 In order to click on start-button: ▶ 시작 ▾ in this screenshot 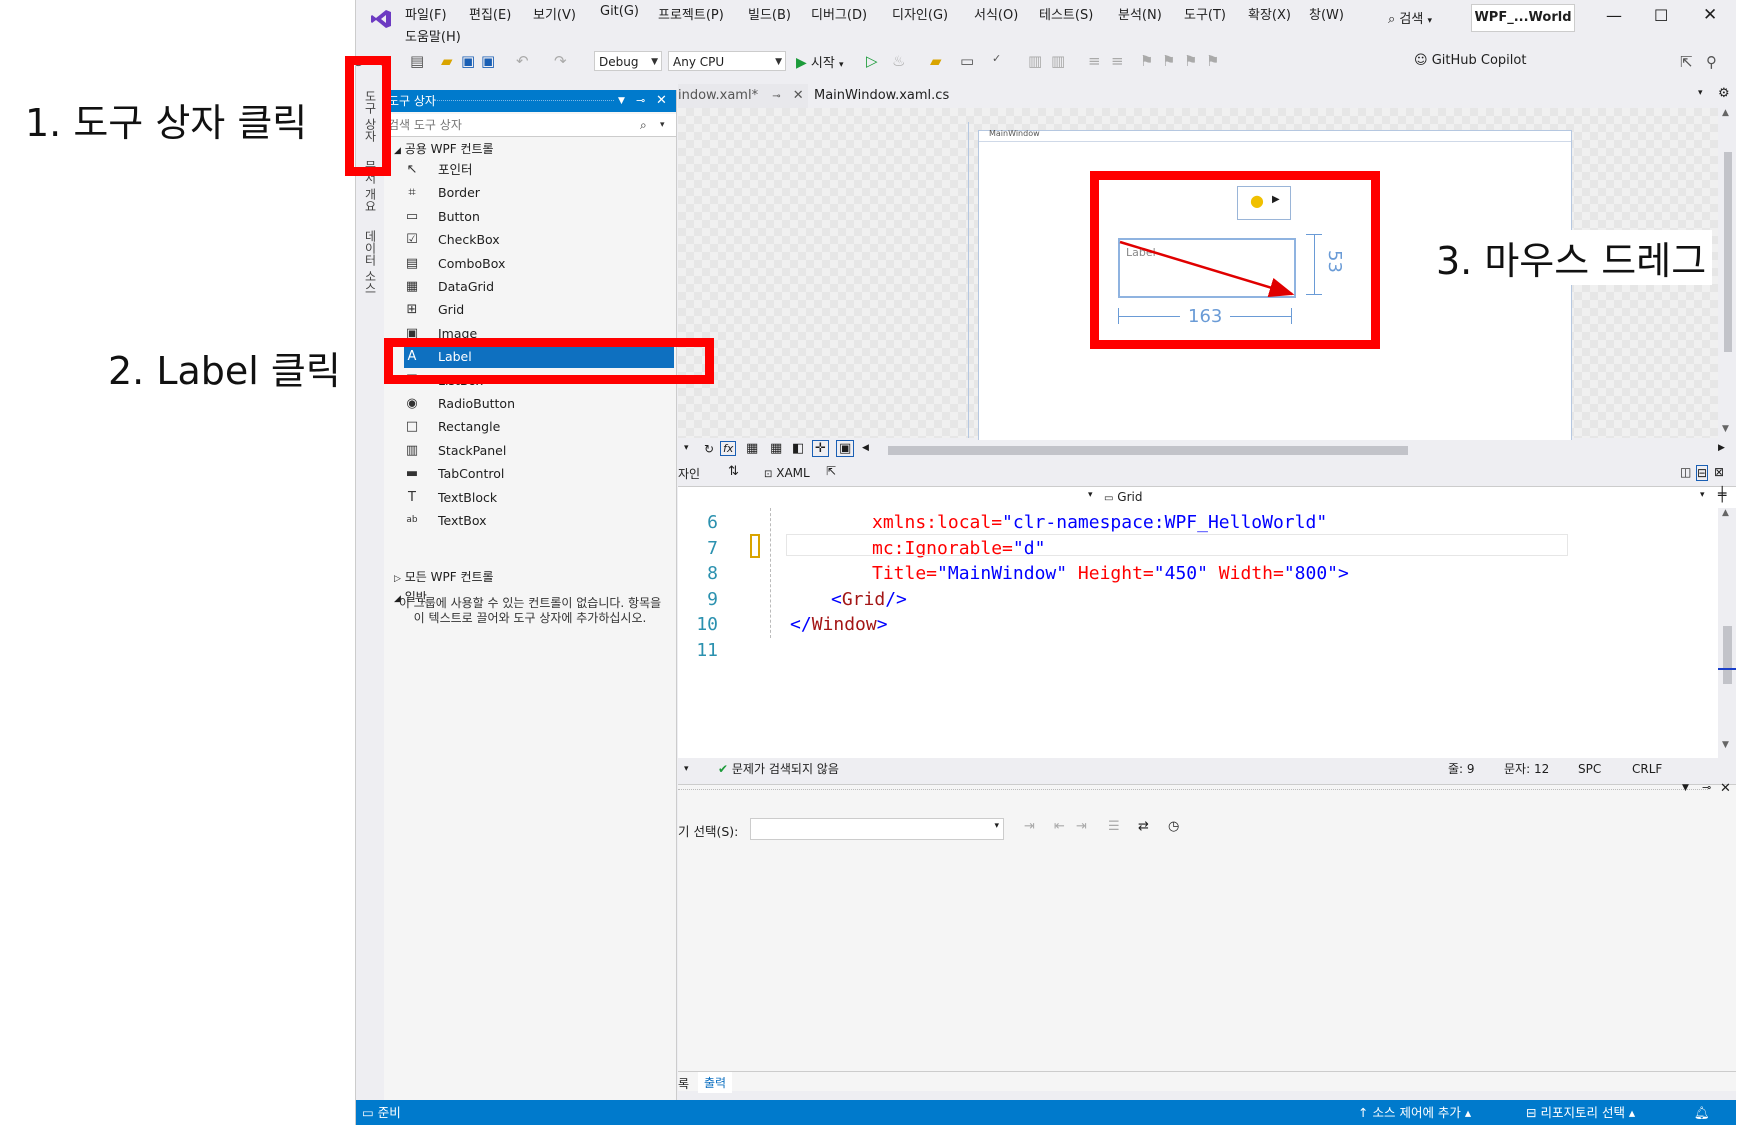, I will do `click(820, 61)`.